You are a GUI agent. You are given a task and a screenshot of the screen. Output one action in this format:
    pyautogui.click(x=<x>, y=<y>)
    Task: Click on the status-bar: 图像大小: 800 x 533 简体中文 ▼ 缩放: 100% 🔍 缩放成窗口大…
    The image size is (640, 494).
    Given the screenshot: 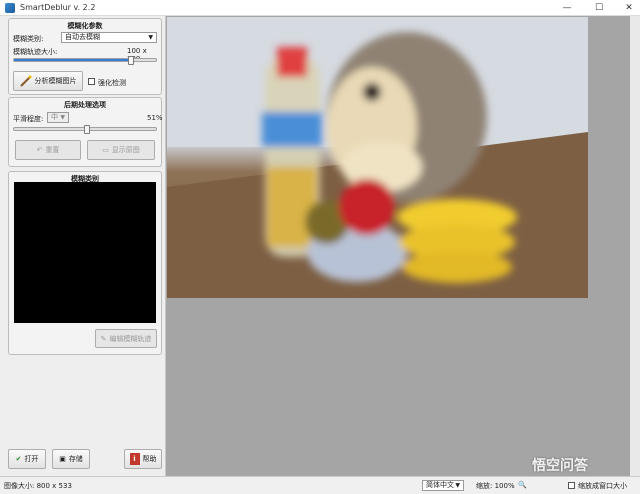 What is the action you would take?
    pyautogui.click(x=320, y=485)
    